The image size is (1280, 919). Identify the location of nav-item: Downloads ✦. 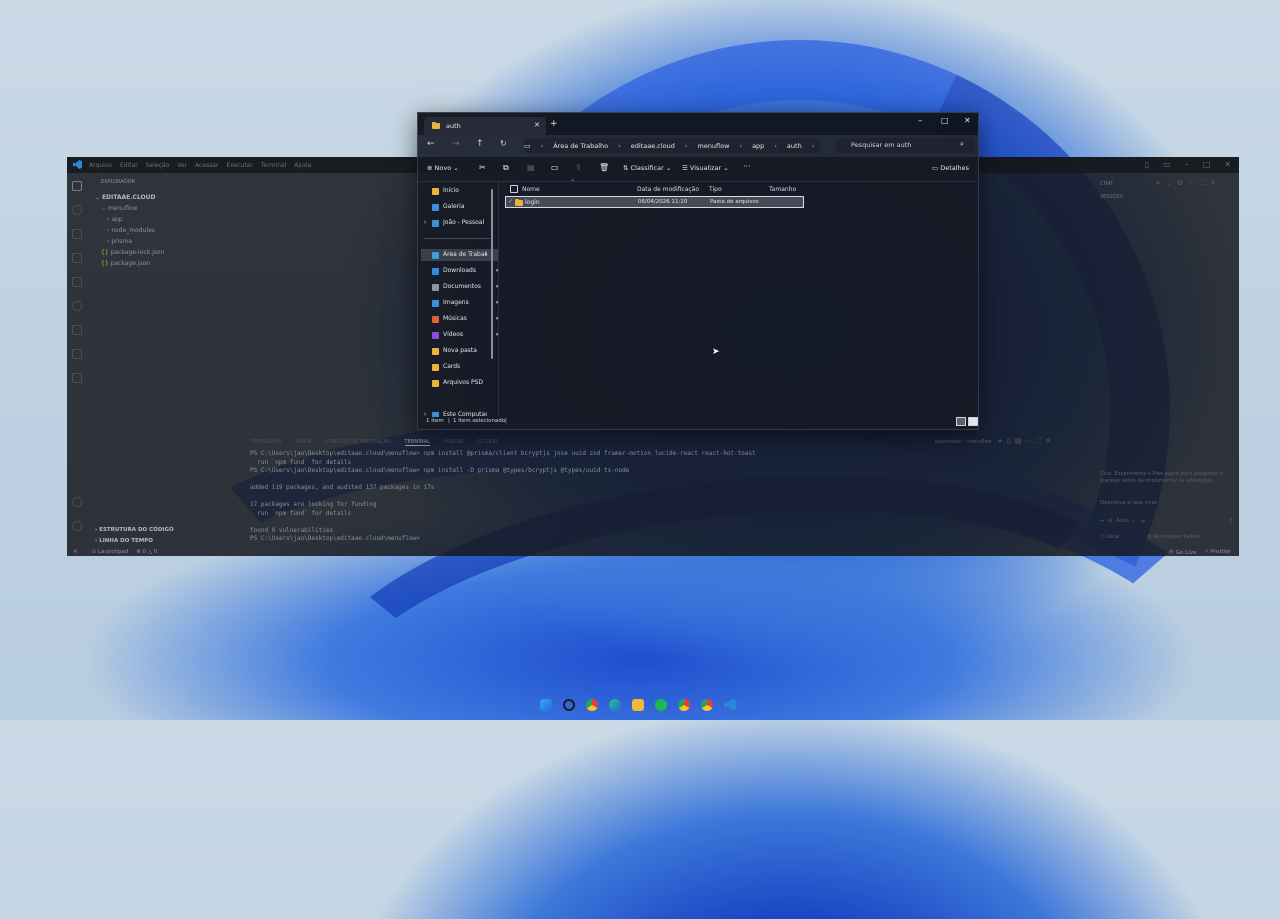
(465, 271).